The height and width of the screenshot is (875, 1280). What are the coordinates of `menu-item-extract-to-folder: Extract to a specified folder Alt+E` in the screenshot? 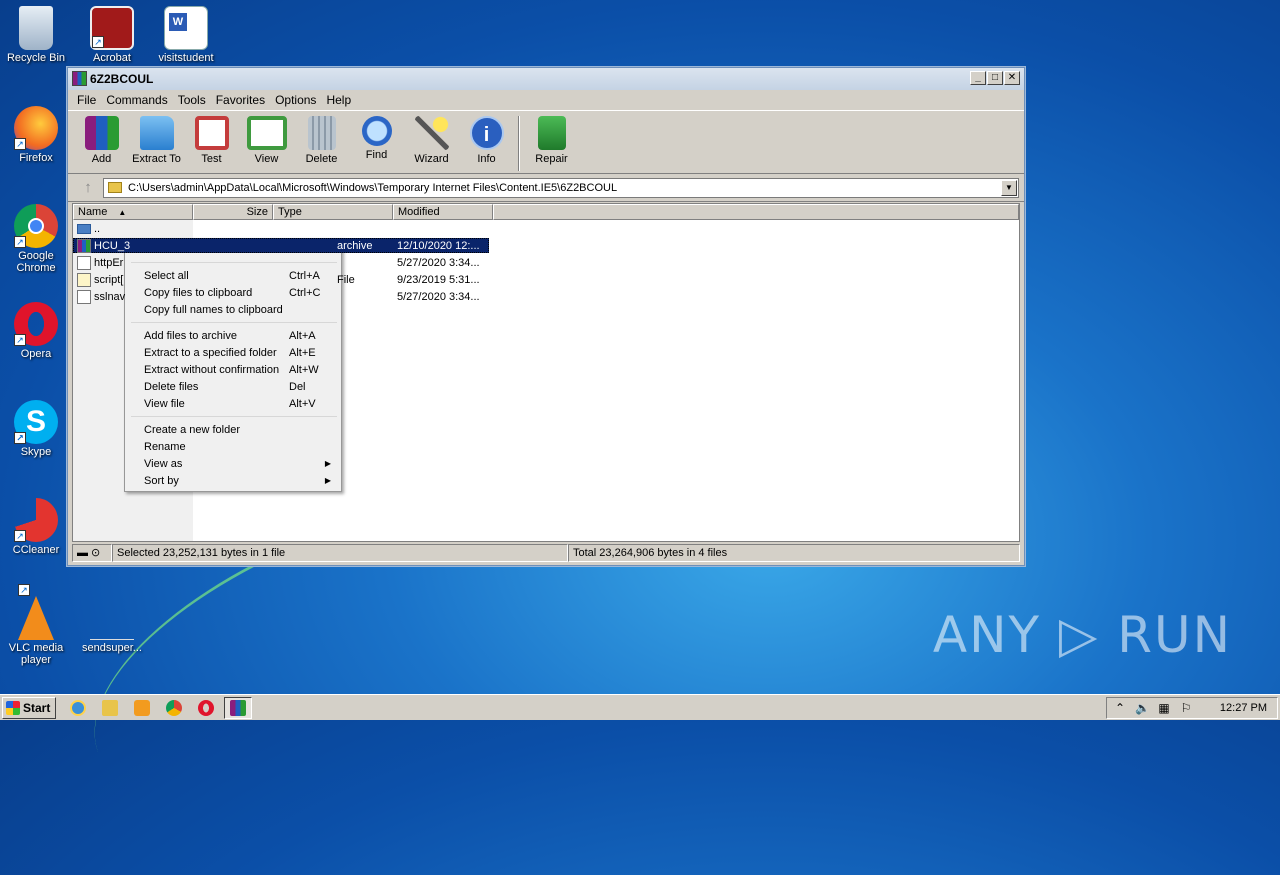 It's located at (233, 352).